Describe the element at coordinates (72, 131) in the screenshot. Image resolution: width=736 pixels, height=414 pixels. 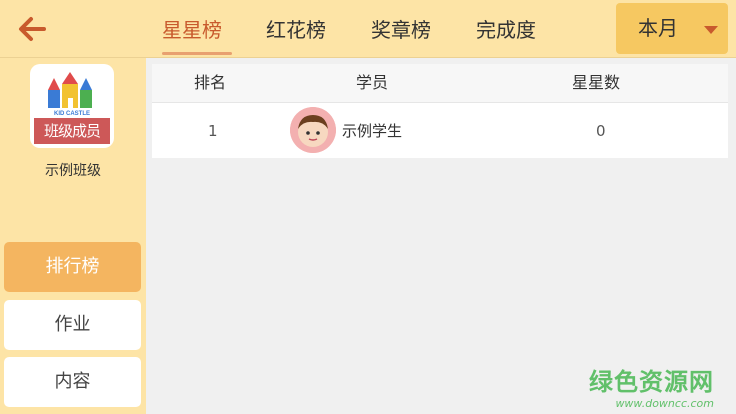
I see `logo-badge: 班级成员` at that location.